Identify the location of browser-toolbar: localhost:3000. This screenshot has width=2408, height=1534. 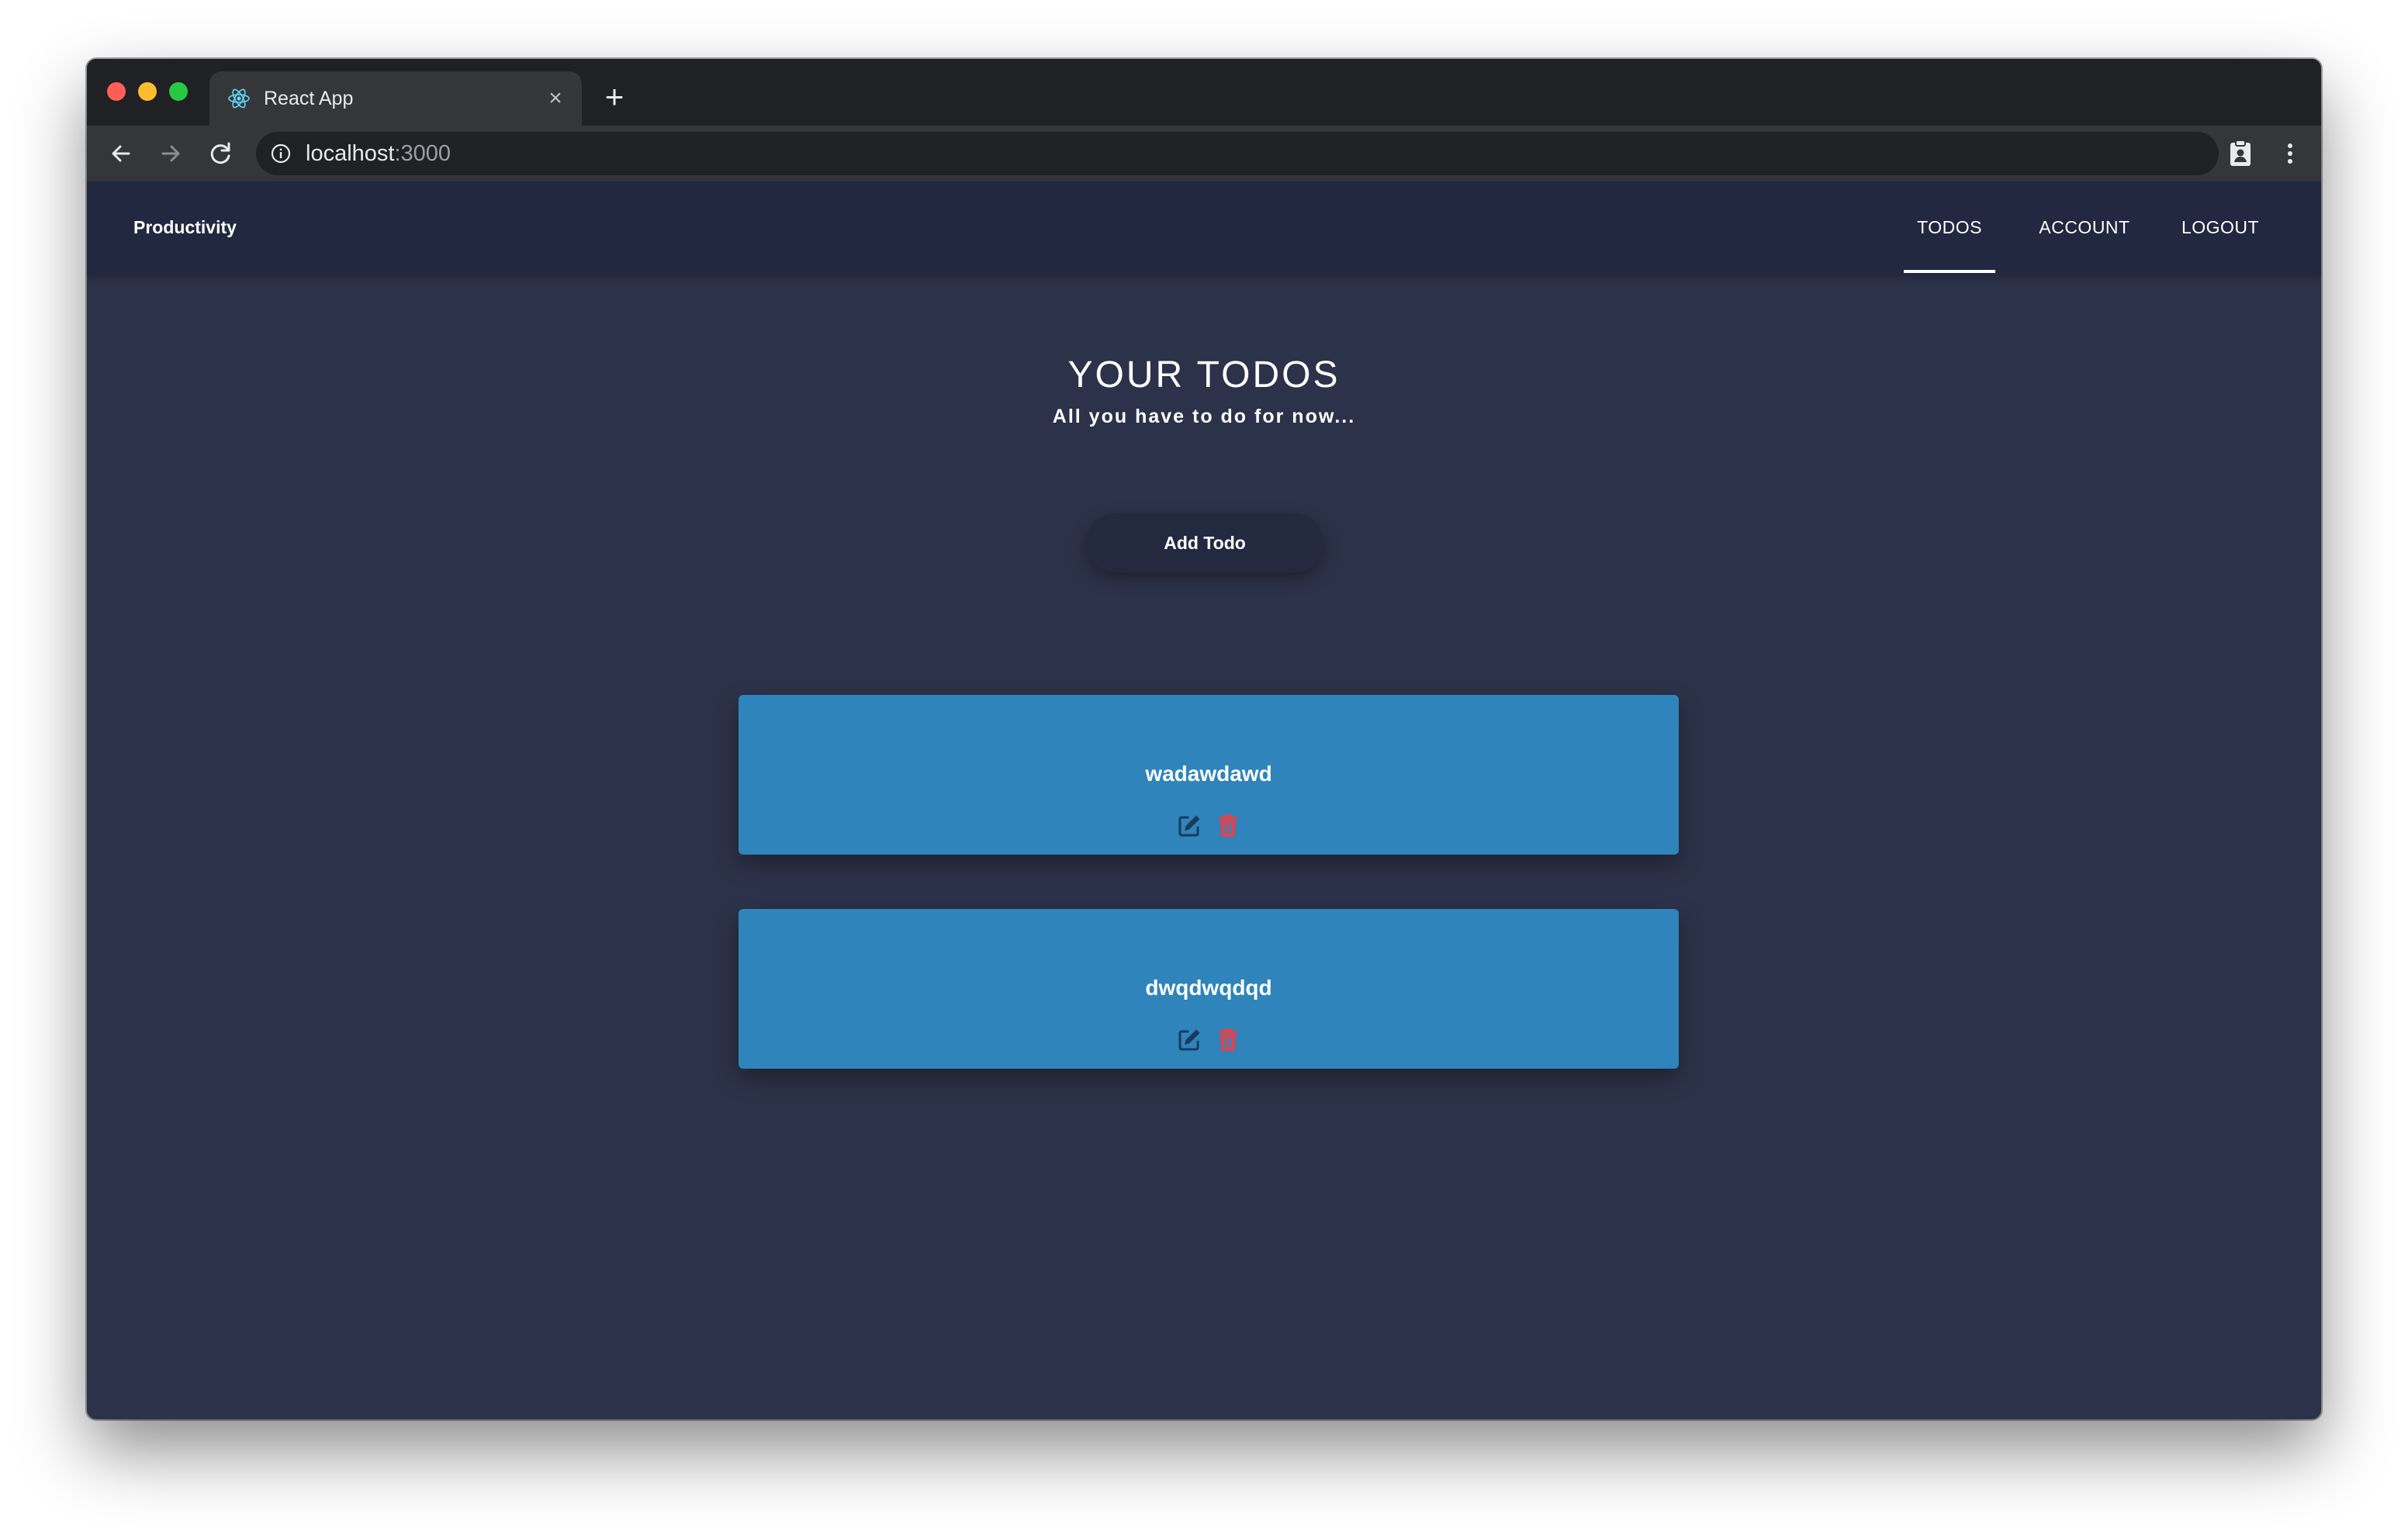
(1204, 153).